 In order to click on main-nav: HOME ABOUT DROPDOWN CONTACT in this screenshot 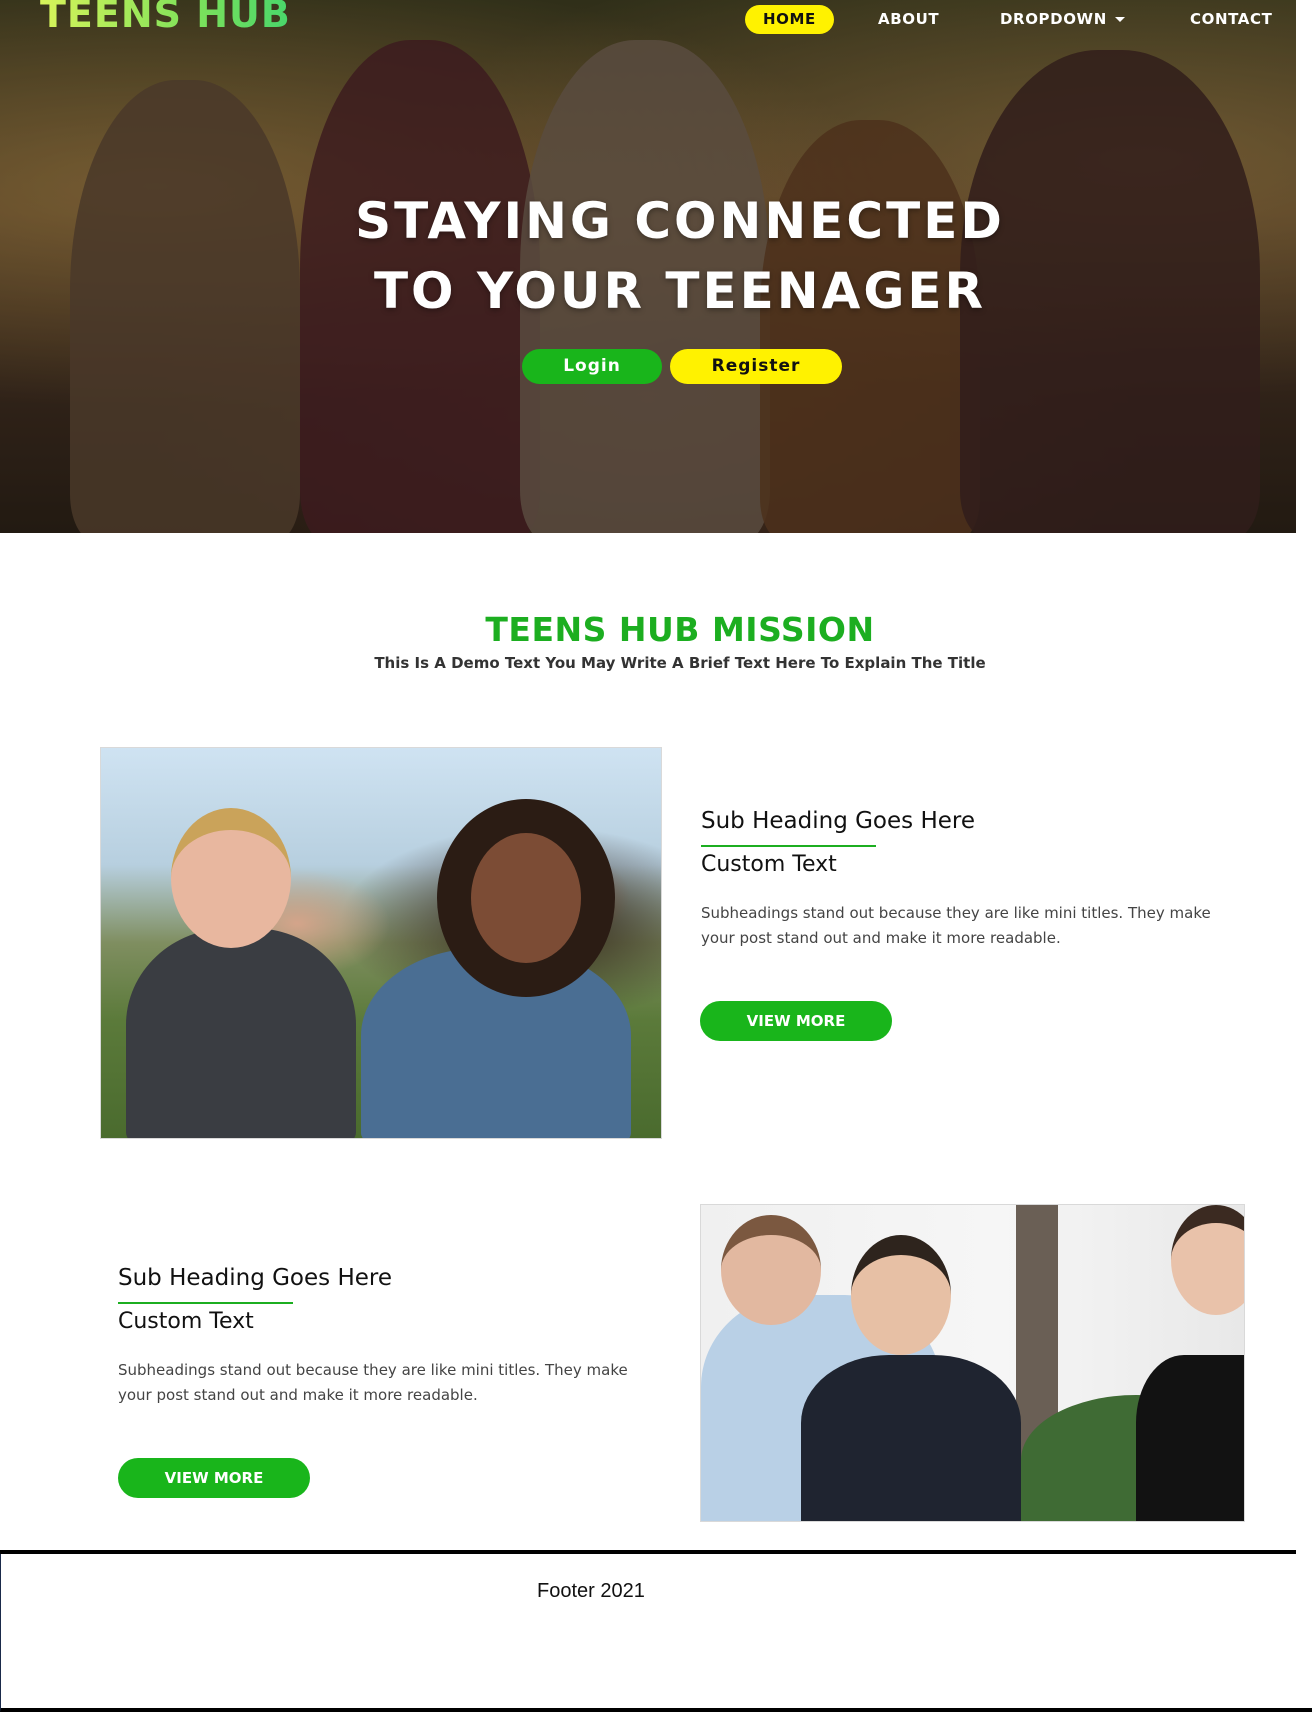, I will do `click(1017, 20)`.